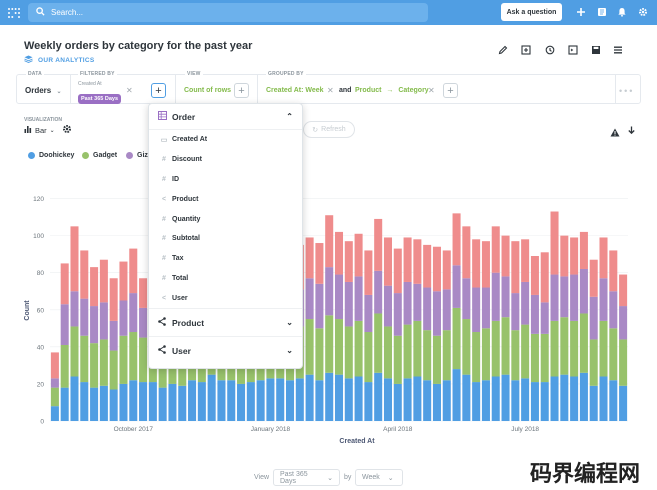 Image resolution: width=657 pixels, height=490 pixels. What do you see at coordinates (306, 477) in the screenshot?
I see `date-range-selector: Past 365 Days ⌄` at bounding box center [306, 477].